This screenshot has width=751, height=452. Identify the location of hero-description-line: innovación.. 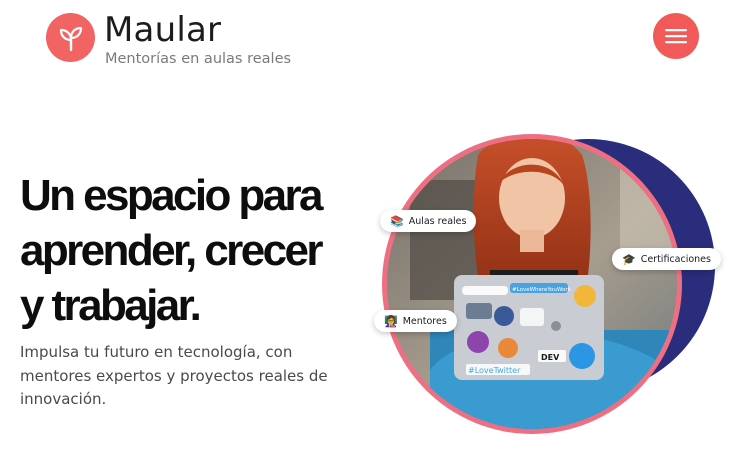
(63, 399).